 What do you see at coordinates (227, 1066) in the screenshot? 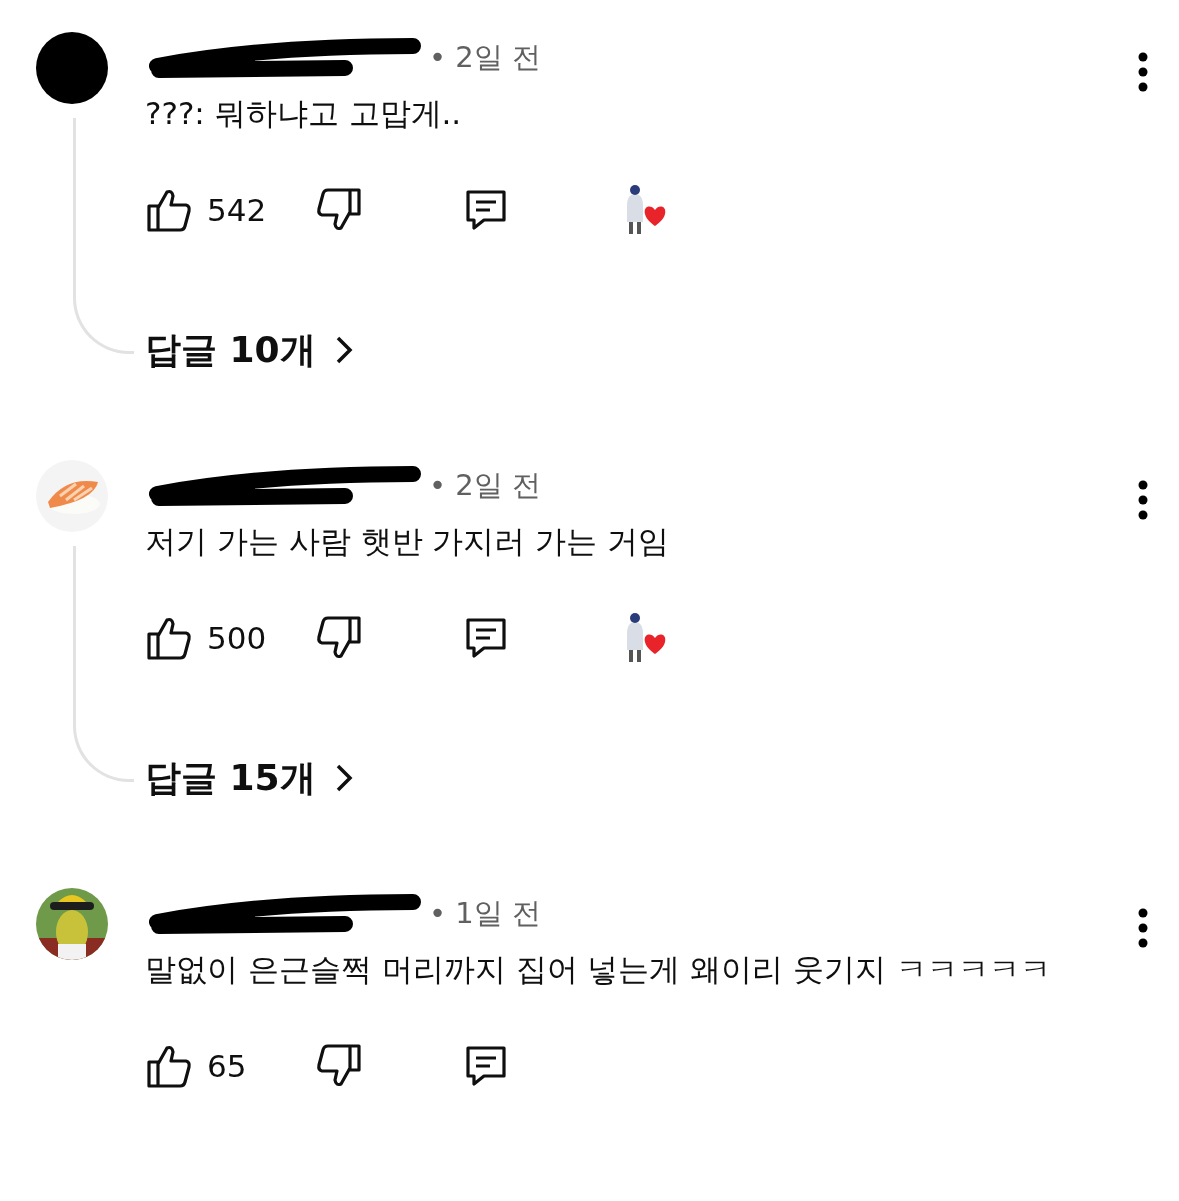
I see `like-count: 65` at bounding box center [227, 1066].